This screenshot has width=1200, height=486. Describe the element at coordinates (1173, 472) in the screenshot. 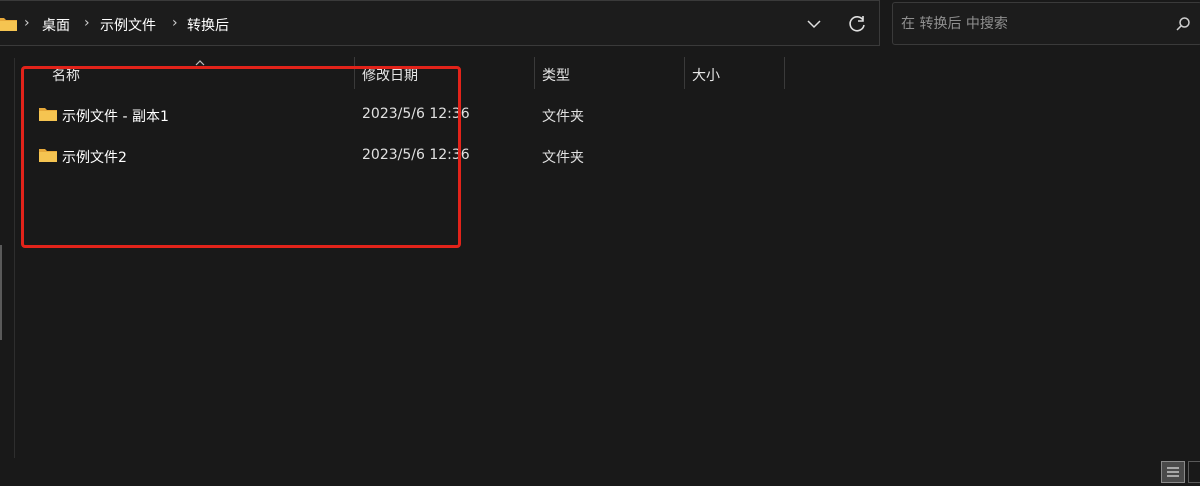

I see `details-view-icon` at that location.